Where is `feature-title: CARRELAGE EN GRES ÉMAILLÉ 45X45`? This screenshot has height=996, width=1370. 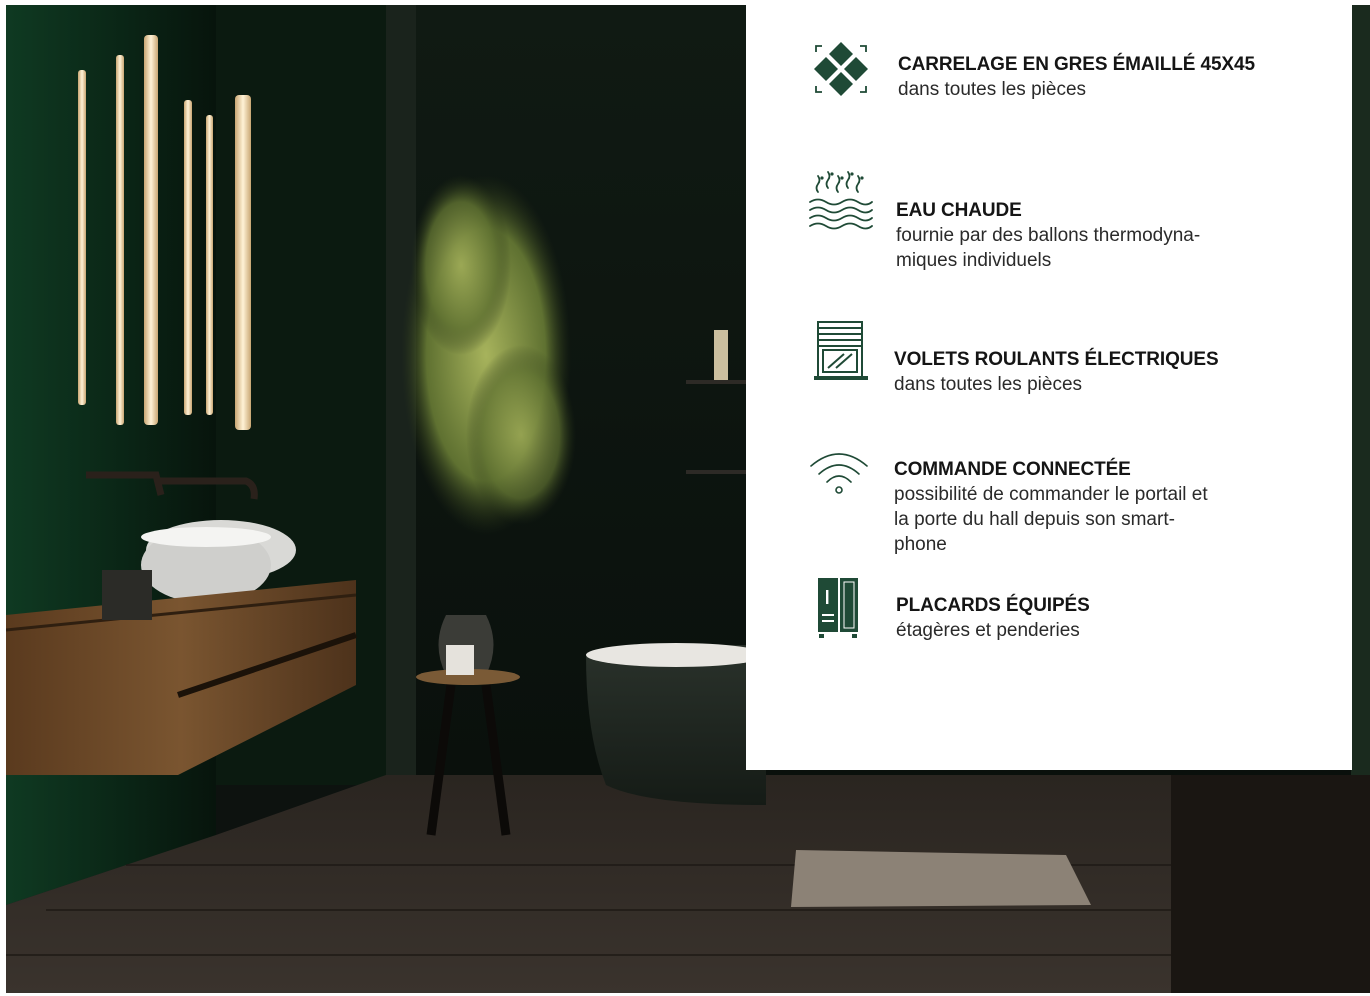 feature-title: CARRELAGE EN GRES ÉMAILLÉ 45X45 is located at coordinates (1076, 64).